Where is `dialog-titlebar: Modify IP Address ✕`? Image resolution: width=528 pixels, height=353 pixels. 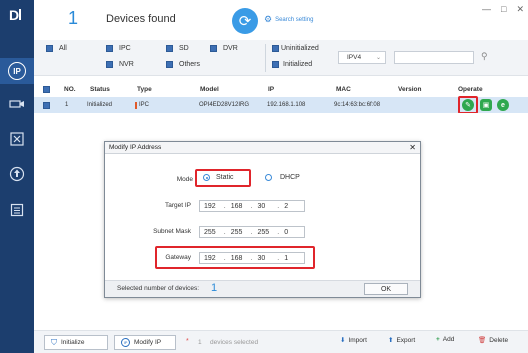
dialog-titlebar: Modify IP Address ✕ is located at coordinates (262, 148).